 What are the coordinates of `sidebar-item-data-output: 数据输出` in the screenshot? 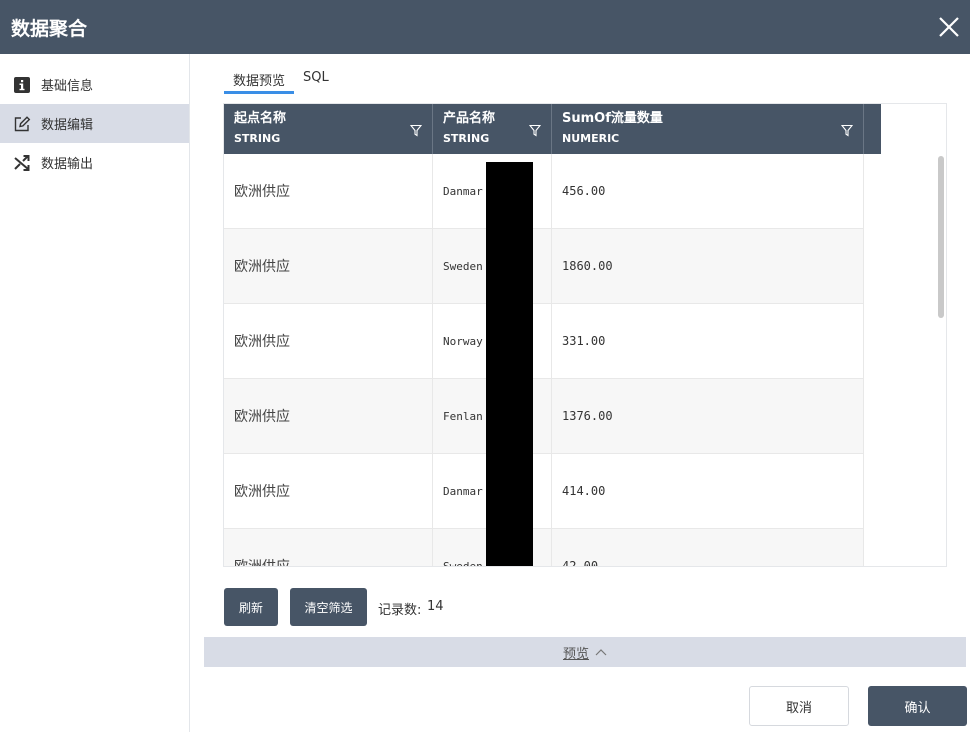 It's located at (94, 162).